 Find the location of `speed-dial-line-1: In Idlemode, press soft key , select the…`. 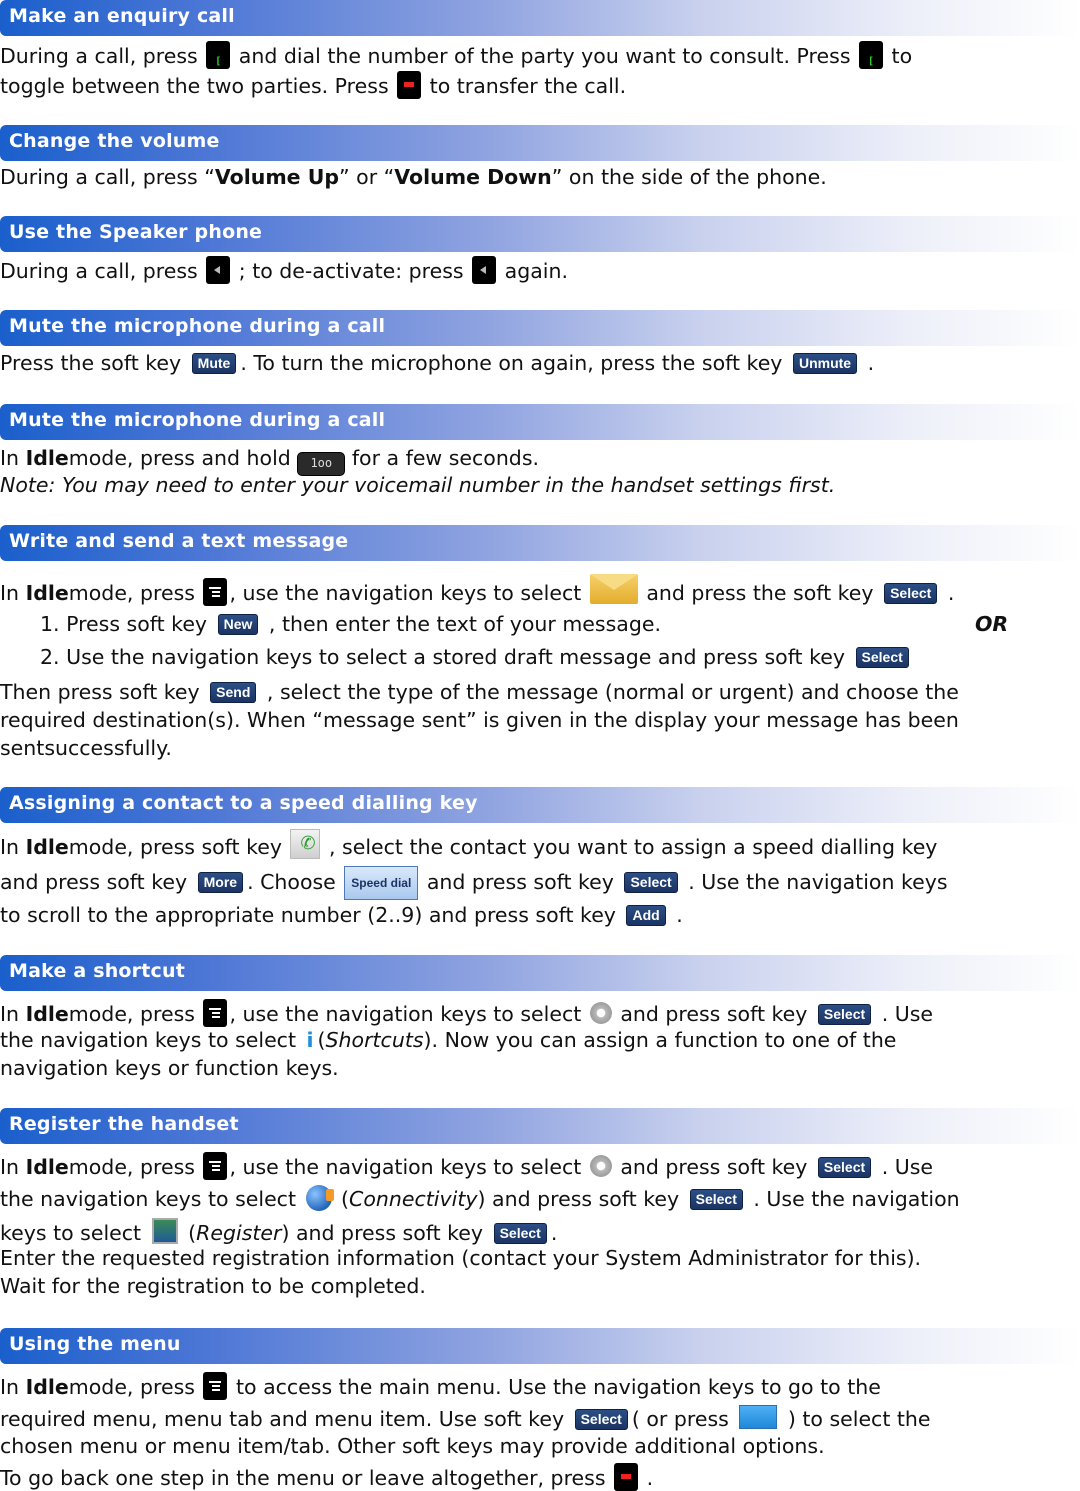

speed-dial-line-1: In Idlemode, press soft key , select the… is located at coordinates (468, 844).